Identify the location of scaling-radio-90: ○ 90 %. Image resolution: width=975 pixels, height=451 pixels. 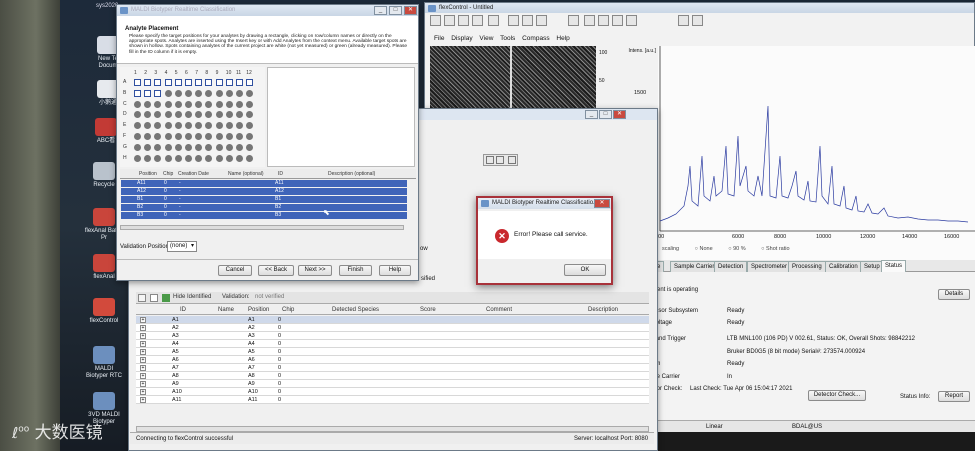
(736, 249).